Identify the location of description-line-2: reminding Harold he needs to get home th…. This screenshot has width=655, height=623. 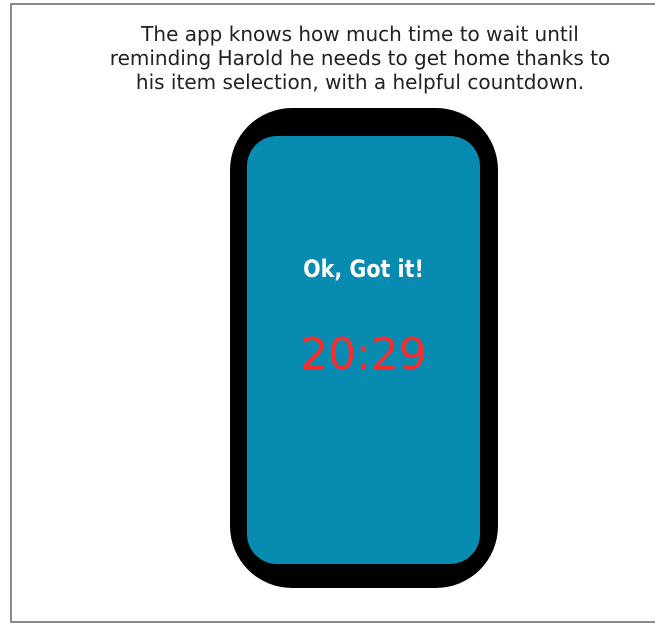
(360, 58).